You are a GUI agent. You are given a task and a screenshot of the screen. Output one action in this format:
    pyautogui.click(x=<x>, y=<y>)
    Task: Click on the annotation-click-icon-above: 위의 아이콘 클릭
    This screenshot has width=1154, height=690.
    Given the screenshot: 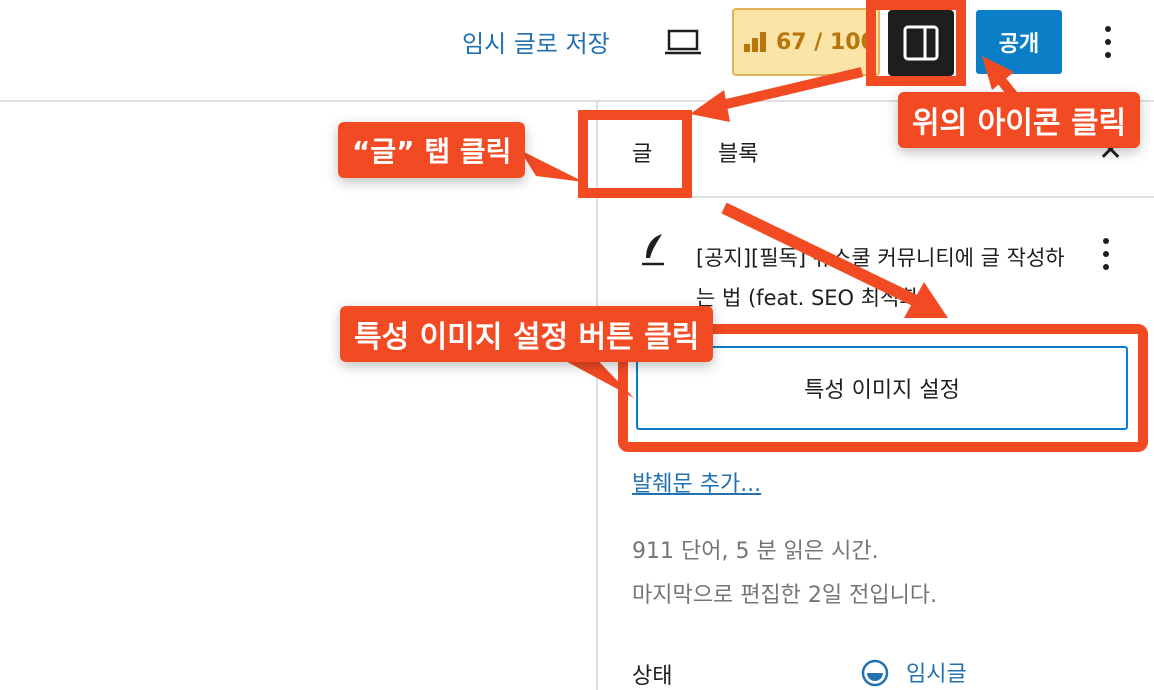 What is the action you would take?
    pyautogui.click(x=1019, y=120)
    